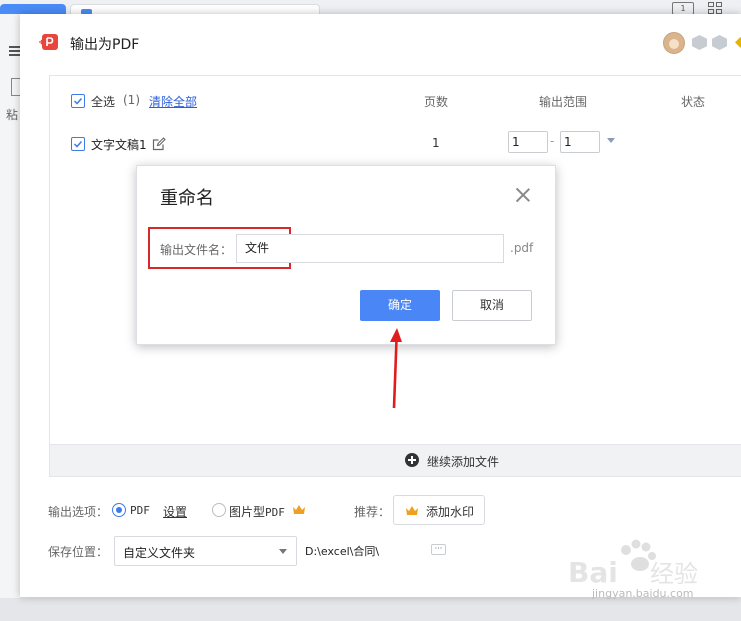  What do you see at coordinates (12, 115) in the screenshot?
I see `paste-label: 粘` at bounding box center [12, 115].